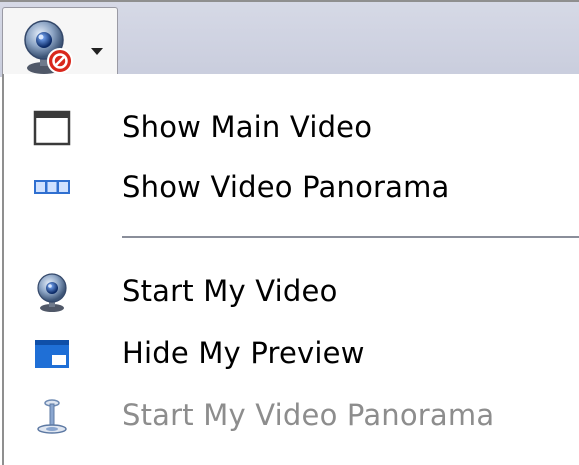 This screenshot has width=579, height=465. I want to click on menu-item-label: Start My Video Panorama, so click(308, 415).